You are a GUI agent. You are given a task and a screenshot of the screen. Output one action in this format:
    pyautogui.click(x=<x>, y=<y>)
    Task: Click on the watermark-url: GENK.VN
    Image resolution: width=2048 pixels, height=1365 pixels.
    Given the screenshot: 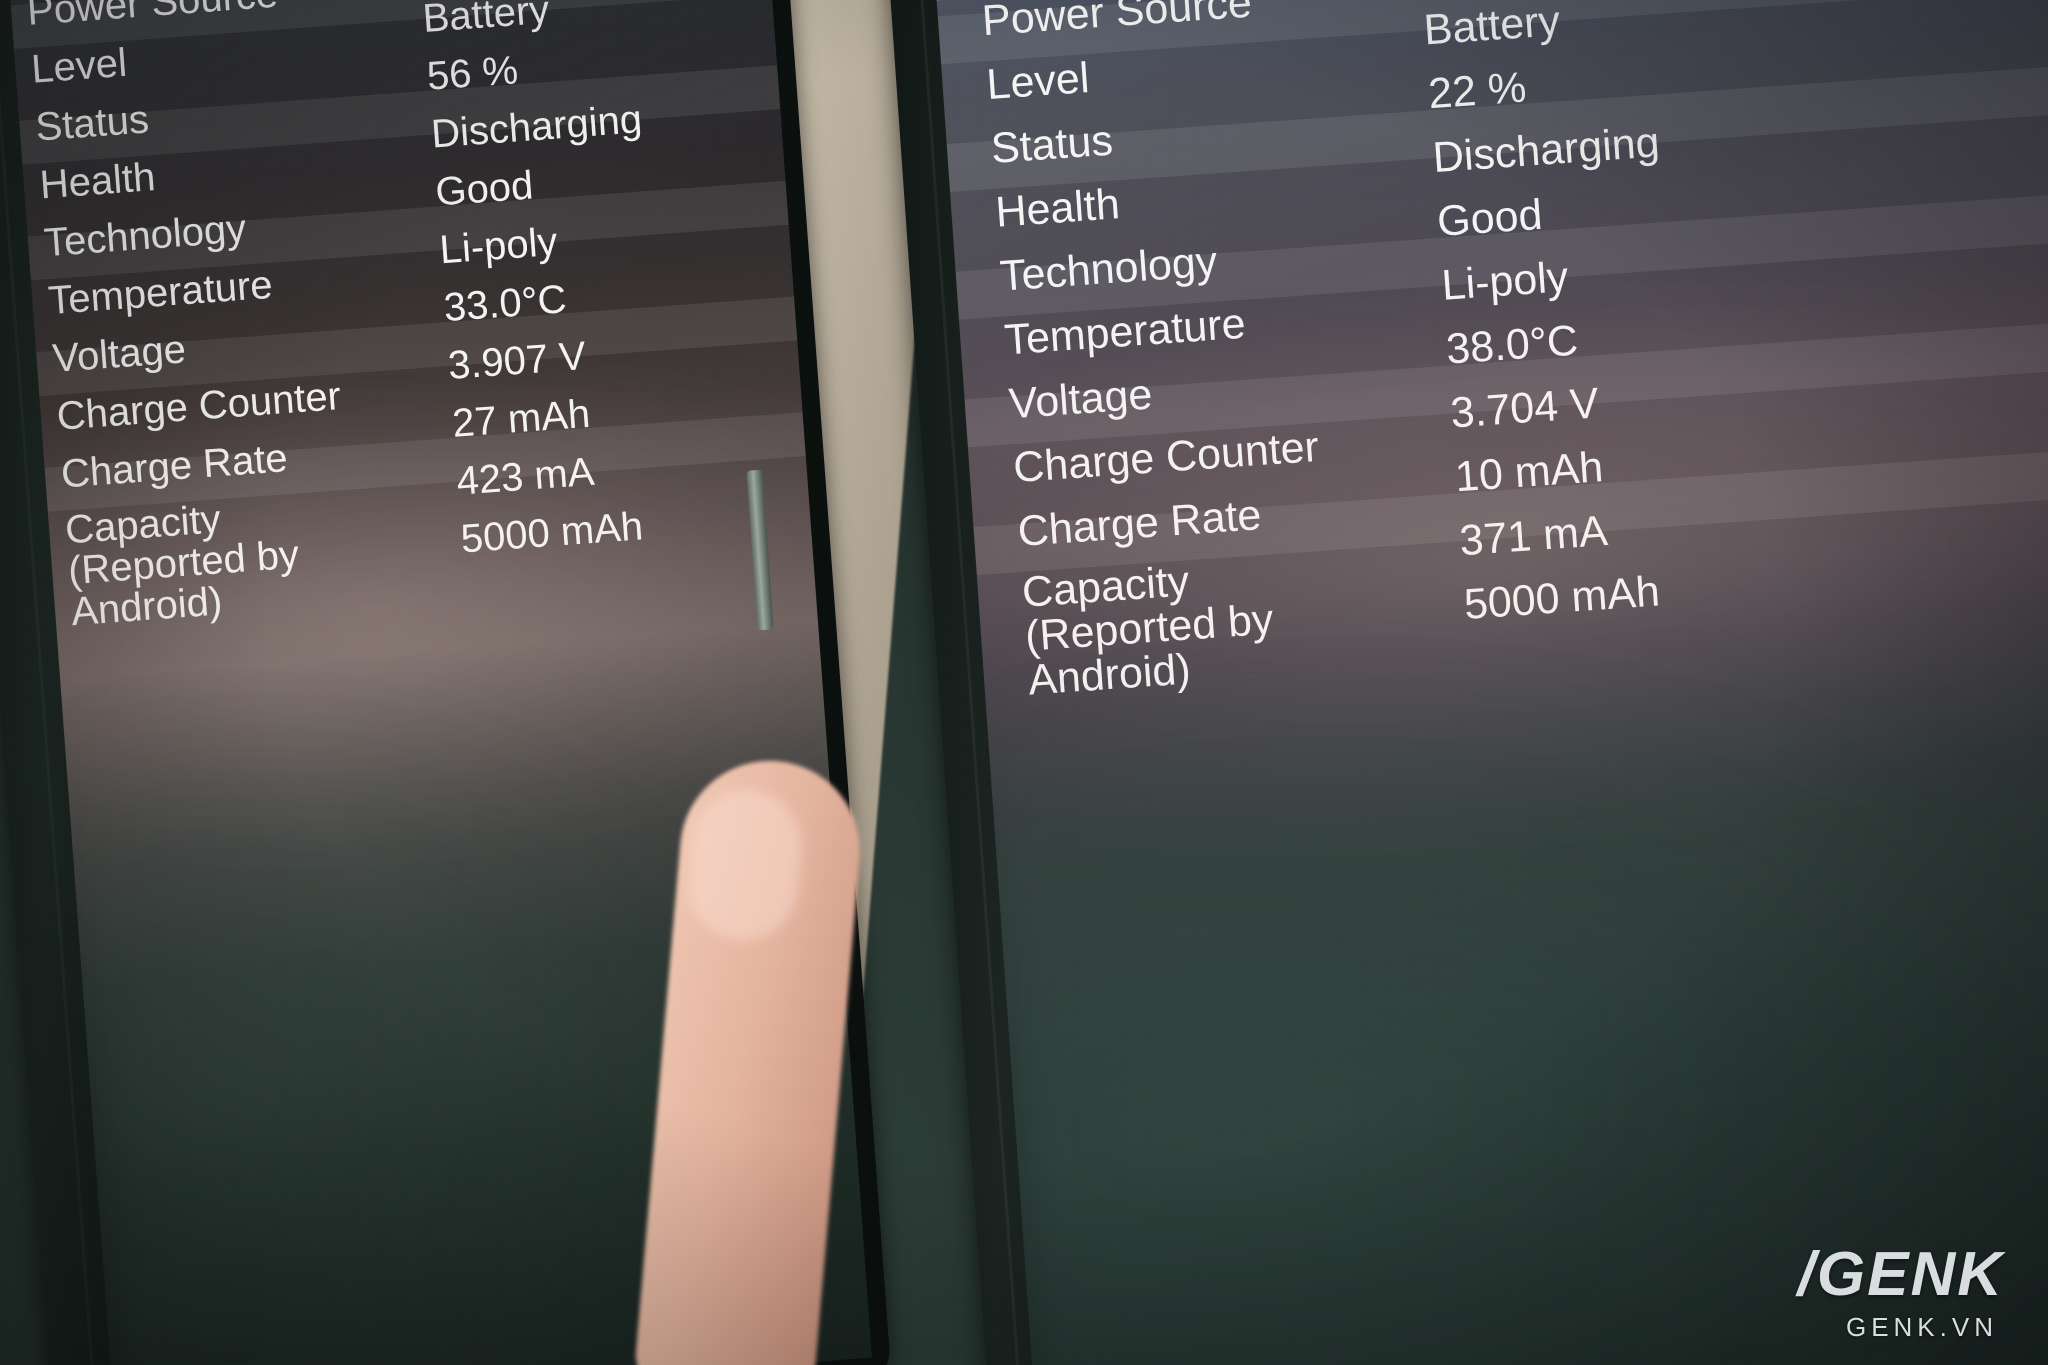 What is the action you would take?
    pyautogui.click(x=1921, y=1327)
    